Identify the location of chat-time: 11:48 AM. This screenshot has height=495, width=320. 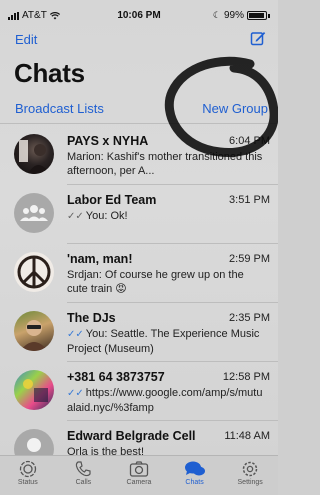
(247, 436).